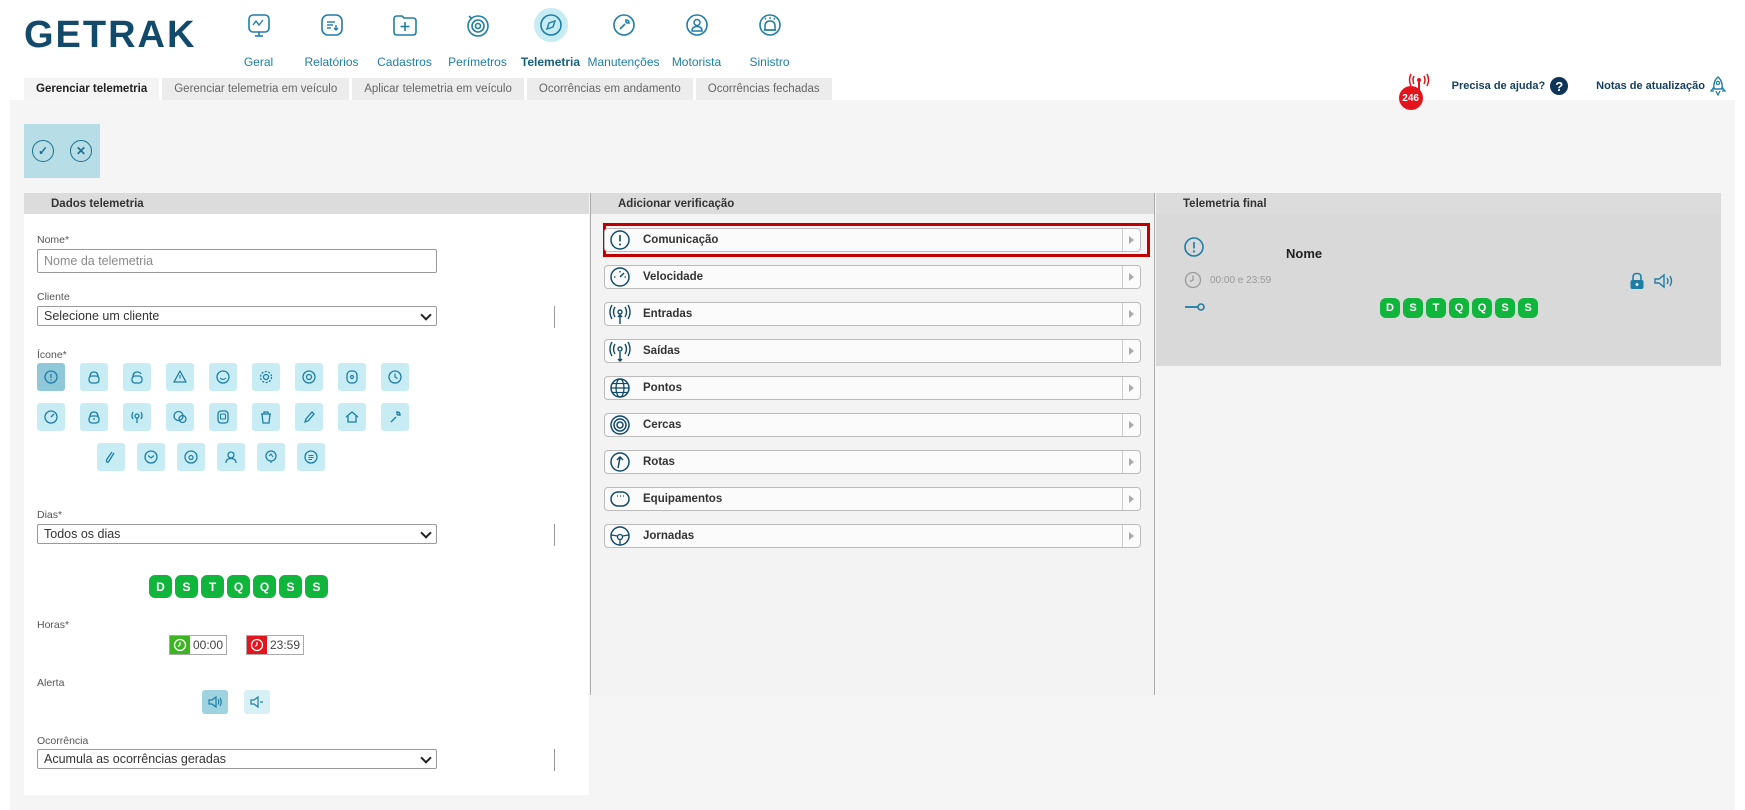 The width and height of the screenshot is (1745, 810). What do you see at coordinates (94, 417) in the screenshot?
I see `lock-alert-icon` at bounding box center [94, 417].